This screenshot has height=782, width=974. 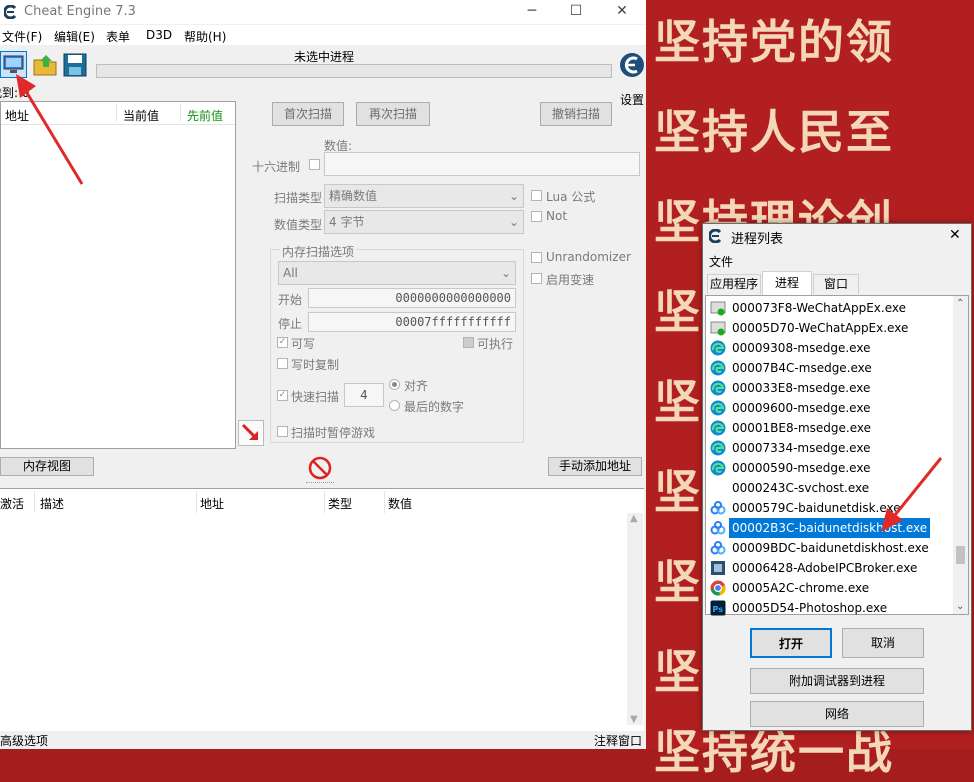 I want to click on writable-checkbox: ✓, so click(x=282, y=342).